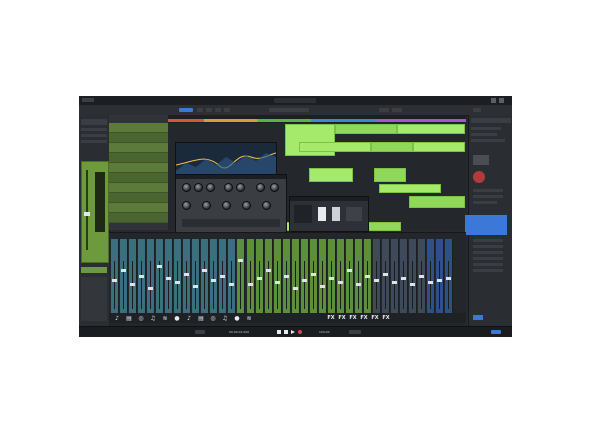 Image resolution: width=590 pixels, height=434 pixels. Describe the element at coordinates (300, 332) in the screenshot. I see `record-icon` at that location.